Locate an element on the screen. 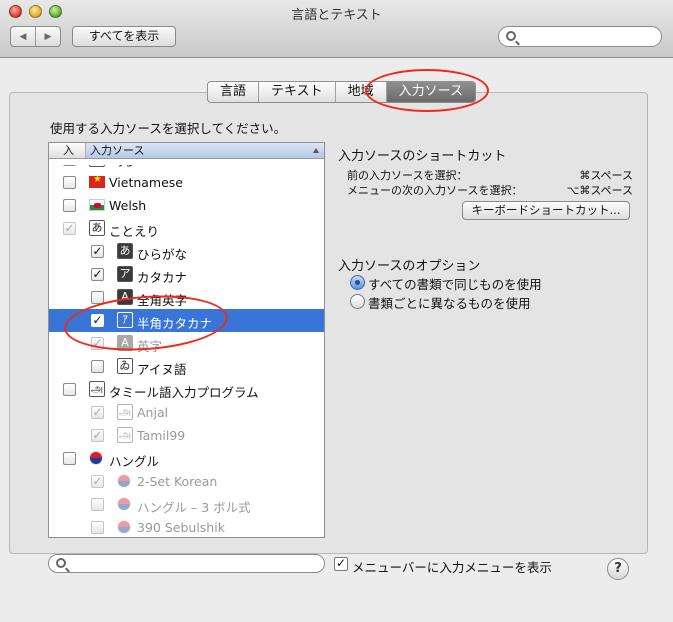 The image size is (673, 622). sort-up-icon is located at coordinates (316, 150).